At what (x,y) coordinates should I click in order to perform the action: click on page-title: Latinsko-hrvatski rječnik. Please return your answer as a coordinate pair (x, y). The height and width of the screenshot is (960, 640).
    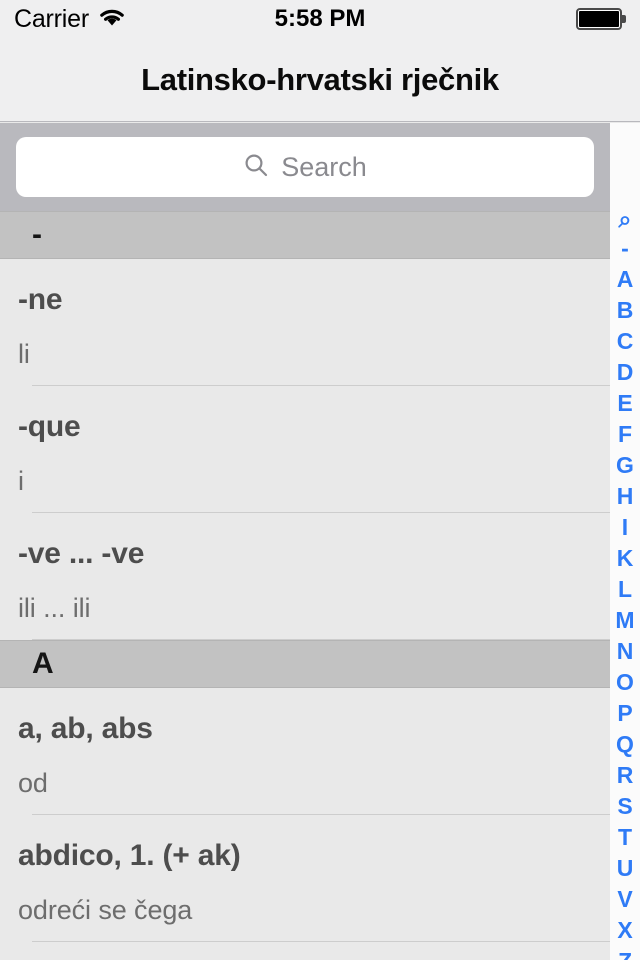
    Looking at the image, I should click on (320, 79).